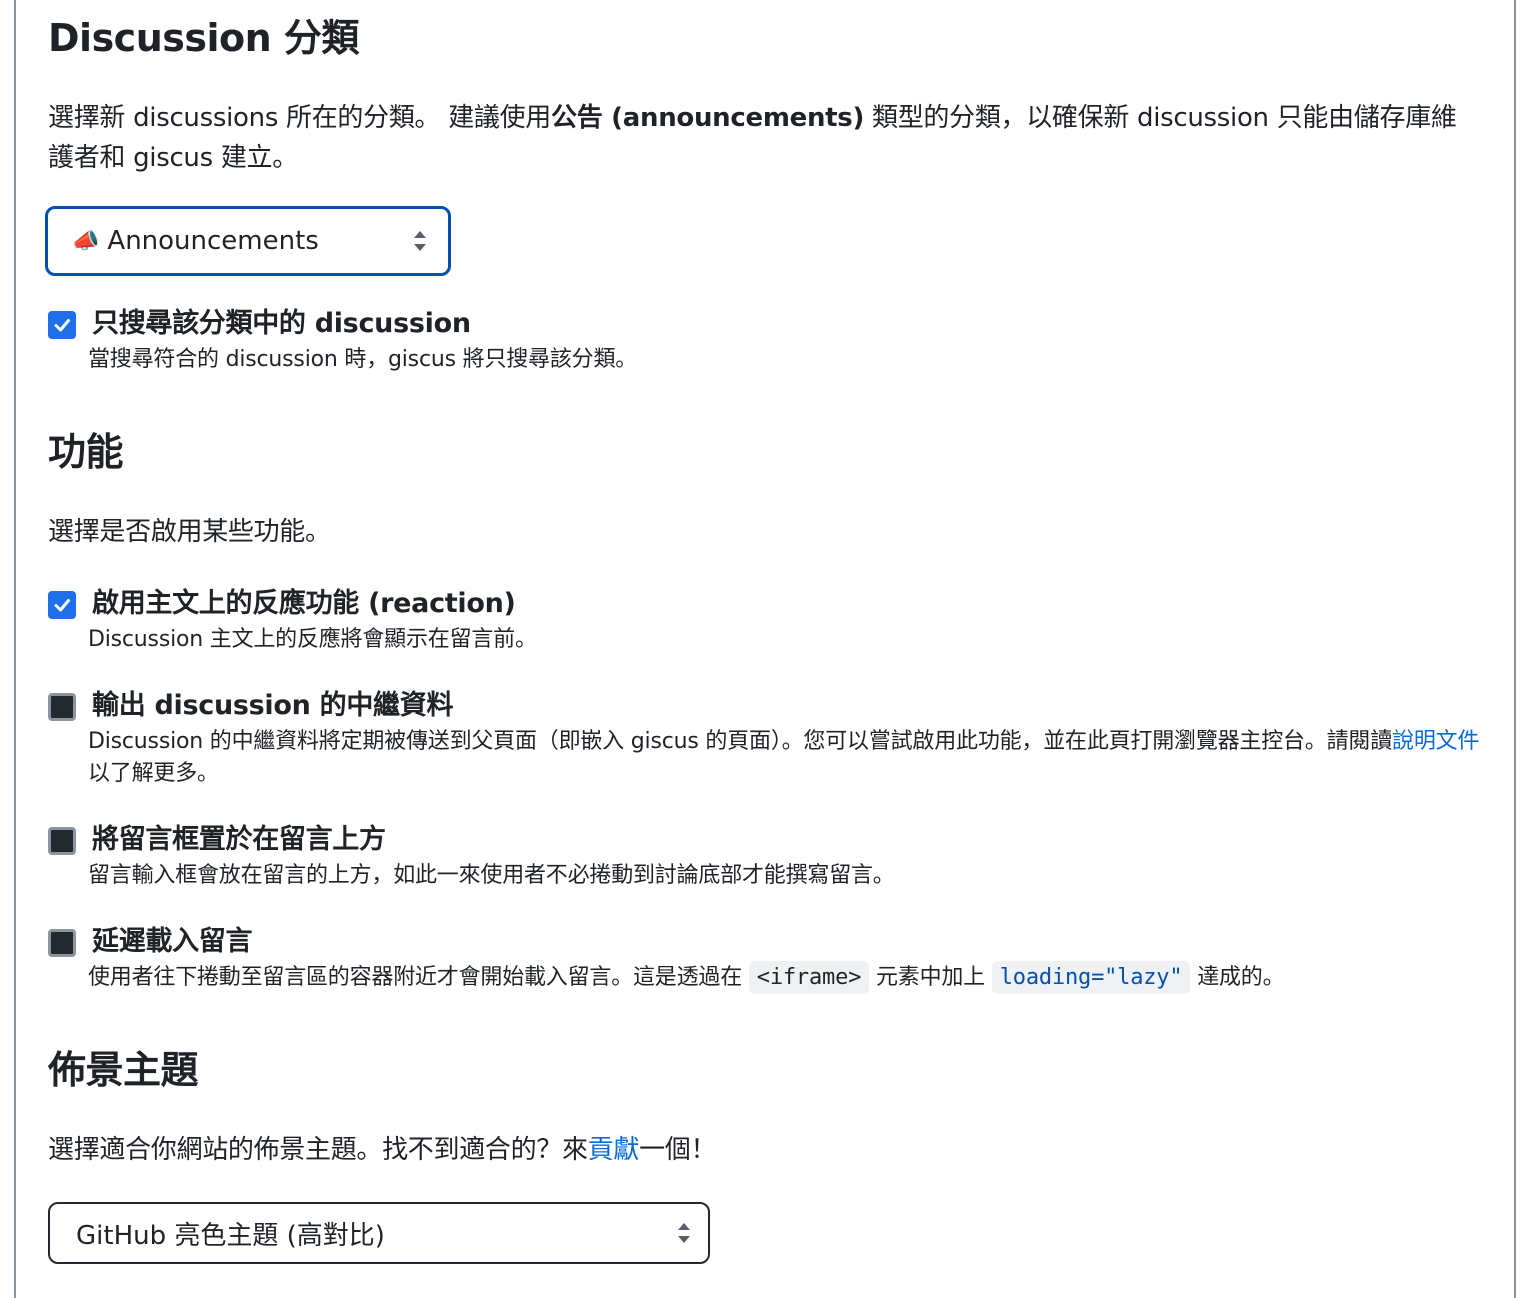 This screenshot has height=1298, width=1536. I want to click on theme-select-value: GitHub 亮色主題 (高對比), so click(230, 1235).